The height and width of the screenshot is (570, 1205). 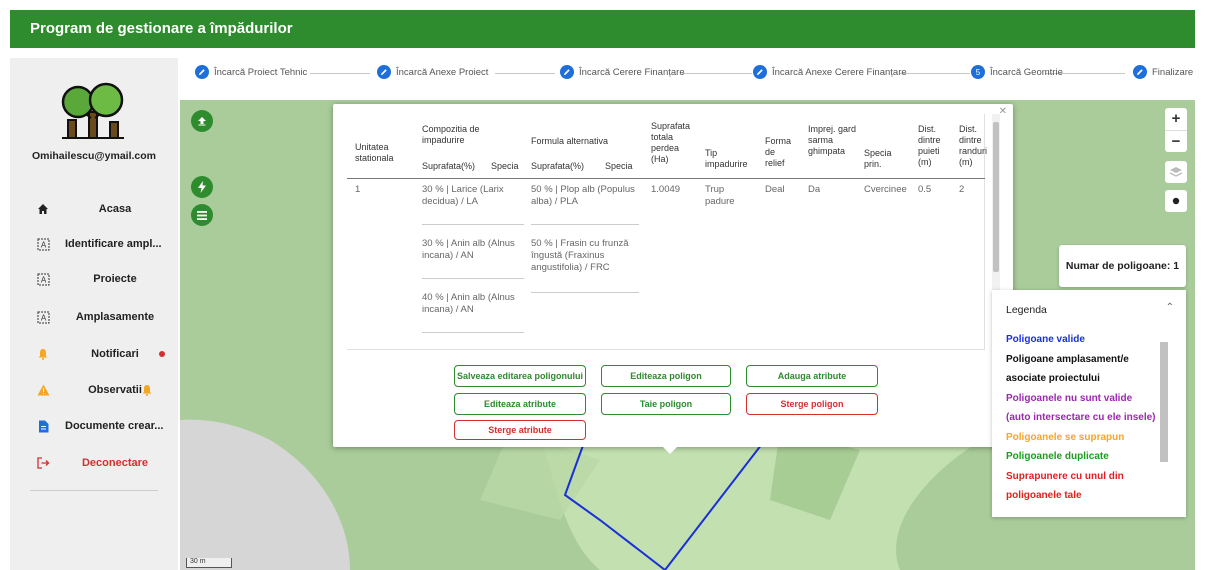 What do you see at coordinates (666, 404) in the screenshot?
I see `cut-polygon-button: Taie poligon` at bounding box center [666, 404].